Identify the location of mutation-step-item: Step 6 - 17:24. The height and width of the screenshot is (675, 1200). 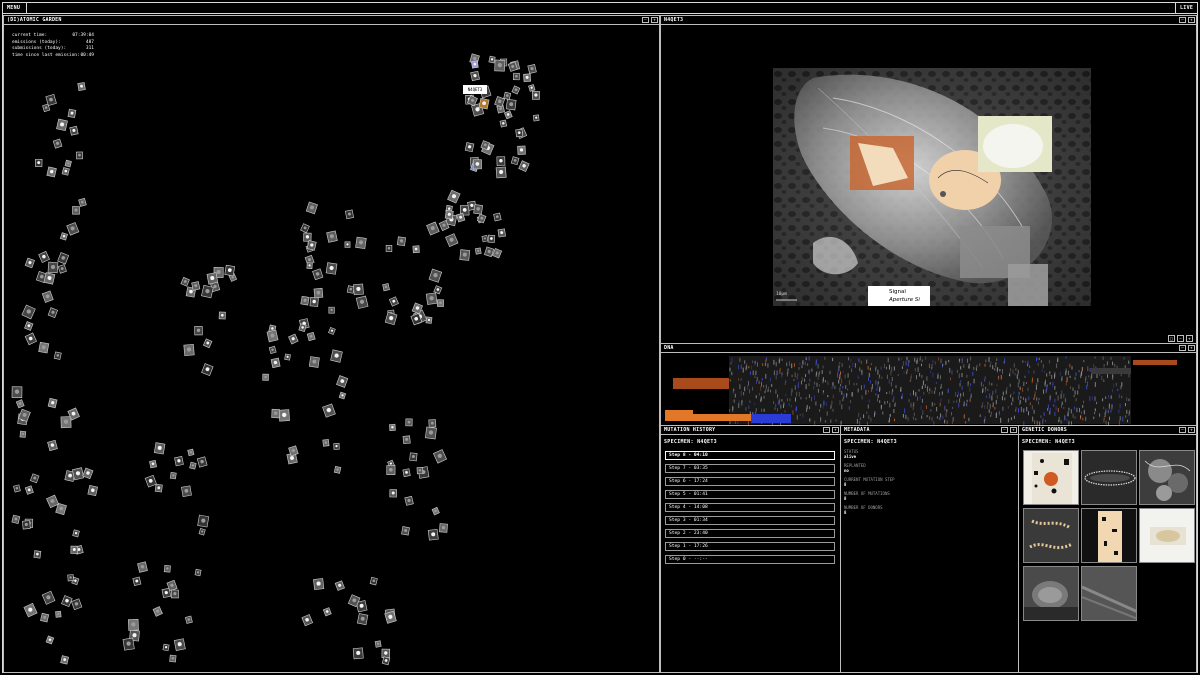
(750, 481).